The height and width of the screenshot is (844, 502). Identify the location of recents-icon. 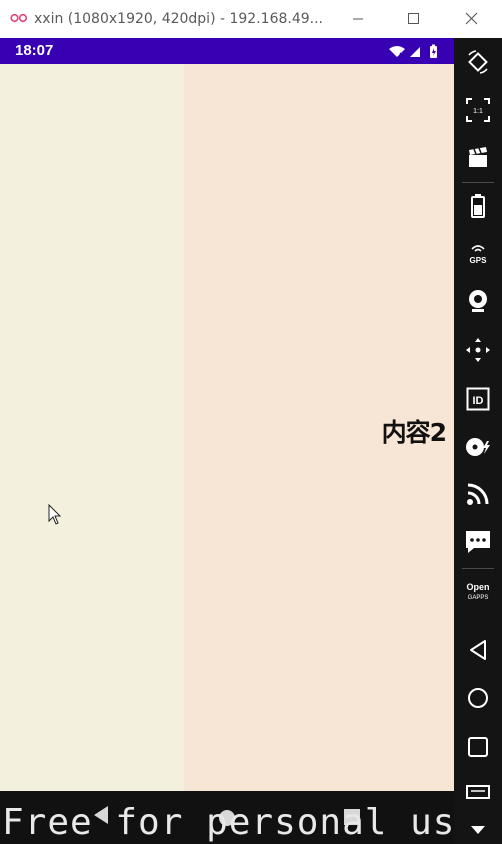
(478, 747).